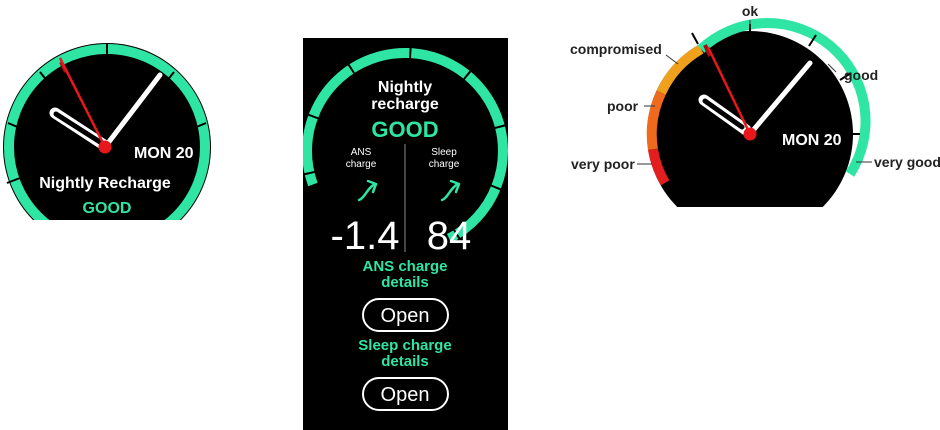 This screenshot has height=430, width=940. I want to click on date-label-right: MON 20, so click(812, 140).